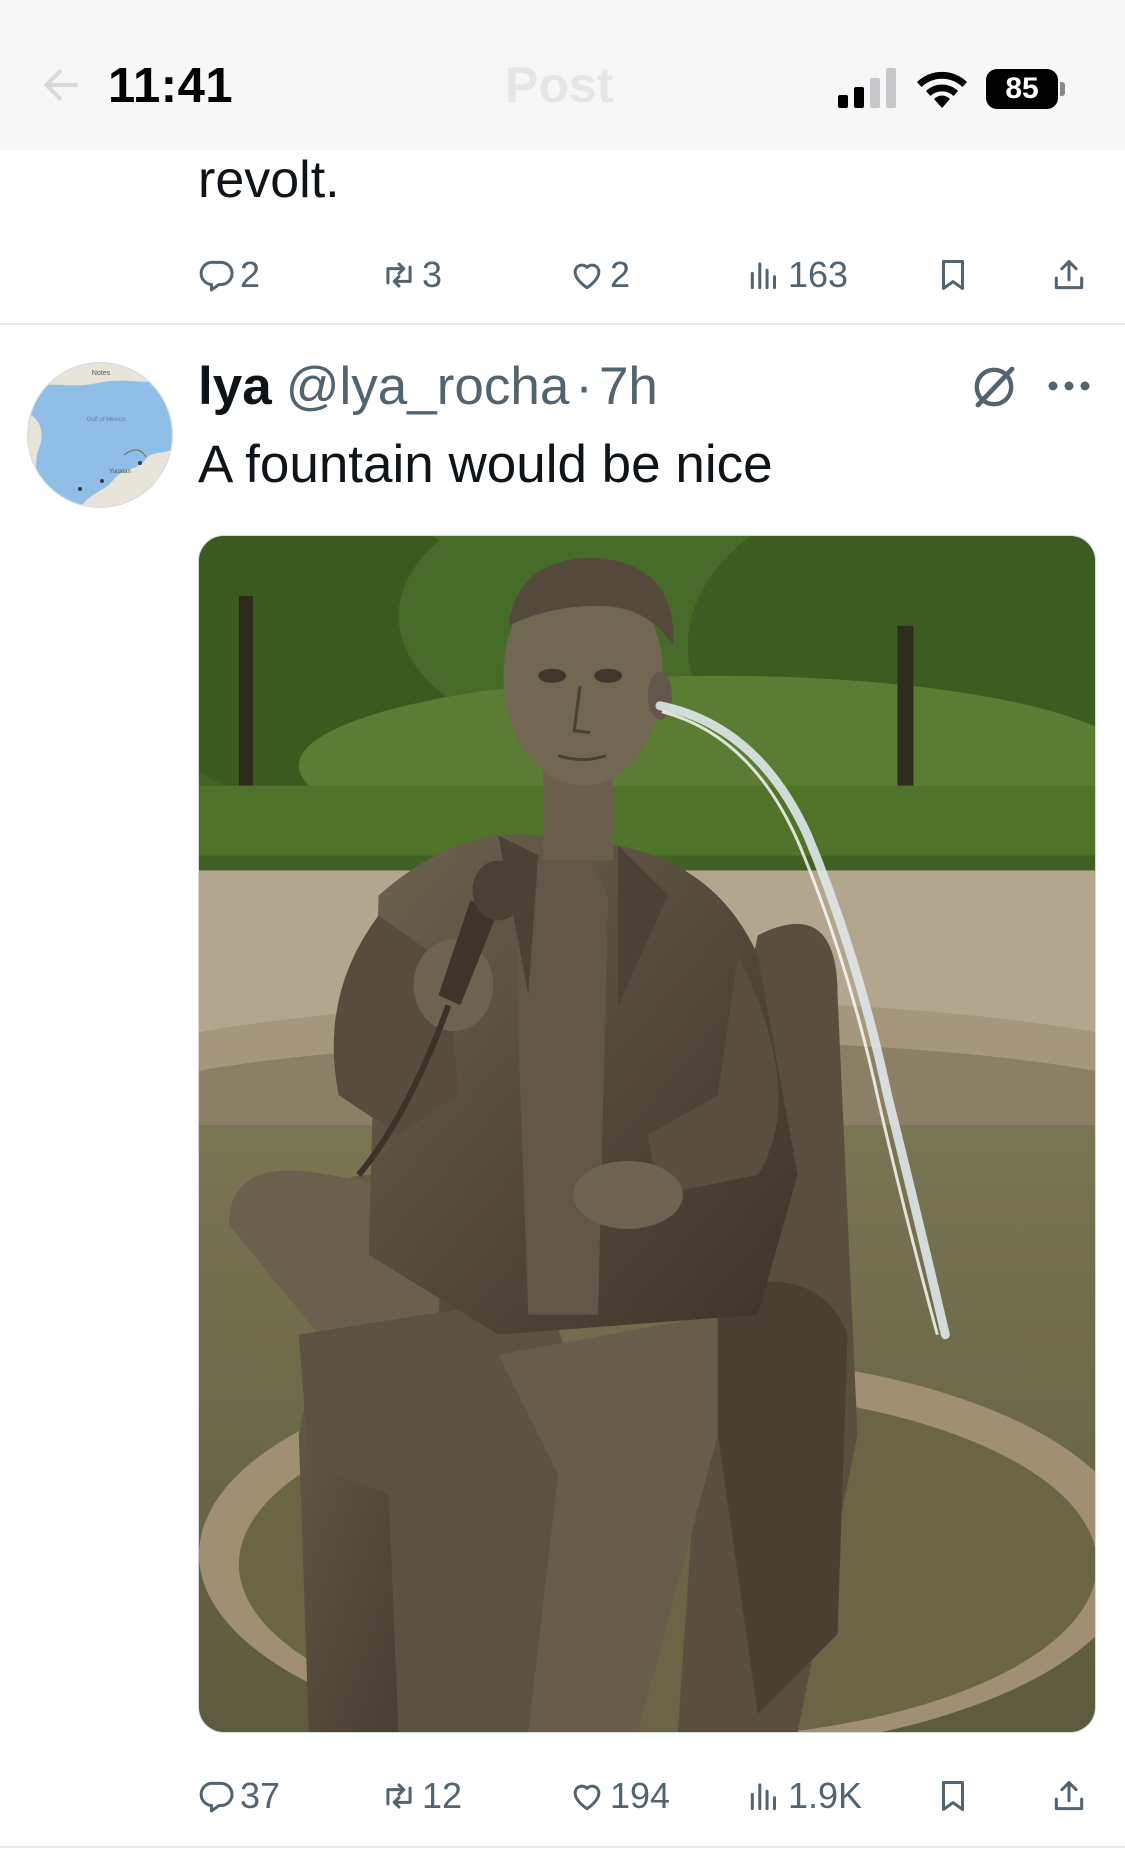 The image size is (1125, 1870). I want to click on repost-button: 12, so click(421, 1796).